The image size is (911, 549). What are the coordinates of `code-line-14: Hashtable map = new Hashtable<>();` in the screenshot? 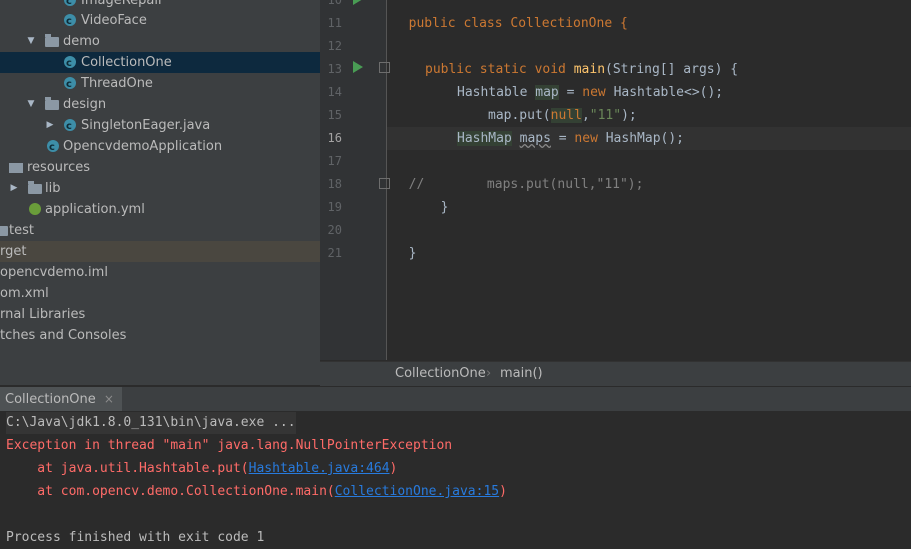 It's located at (649, 92).